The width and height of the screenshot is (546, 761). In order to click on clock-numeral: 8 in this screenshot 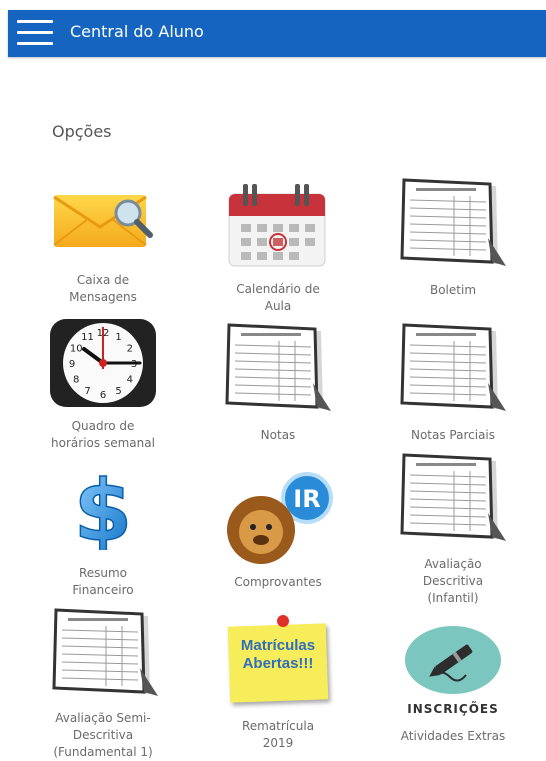, I will do `click(76, 380)`.